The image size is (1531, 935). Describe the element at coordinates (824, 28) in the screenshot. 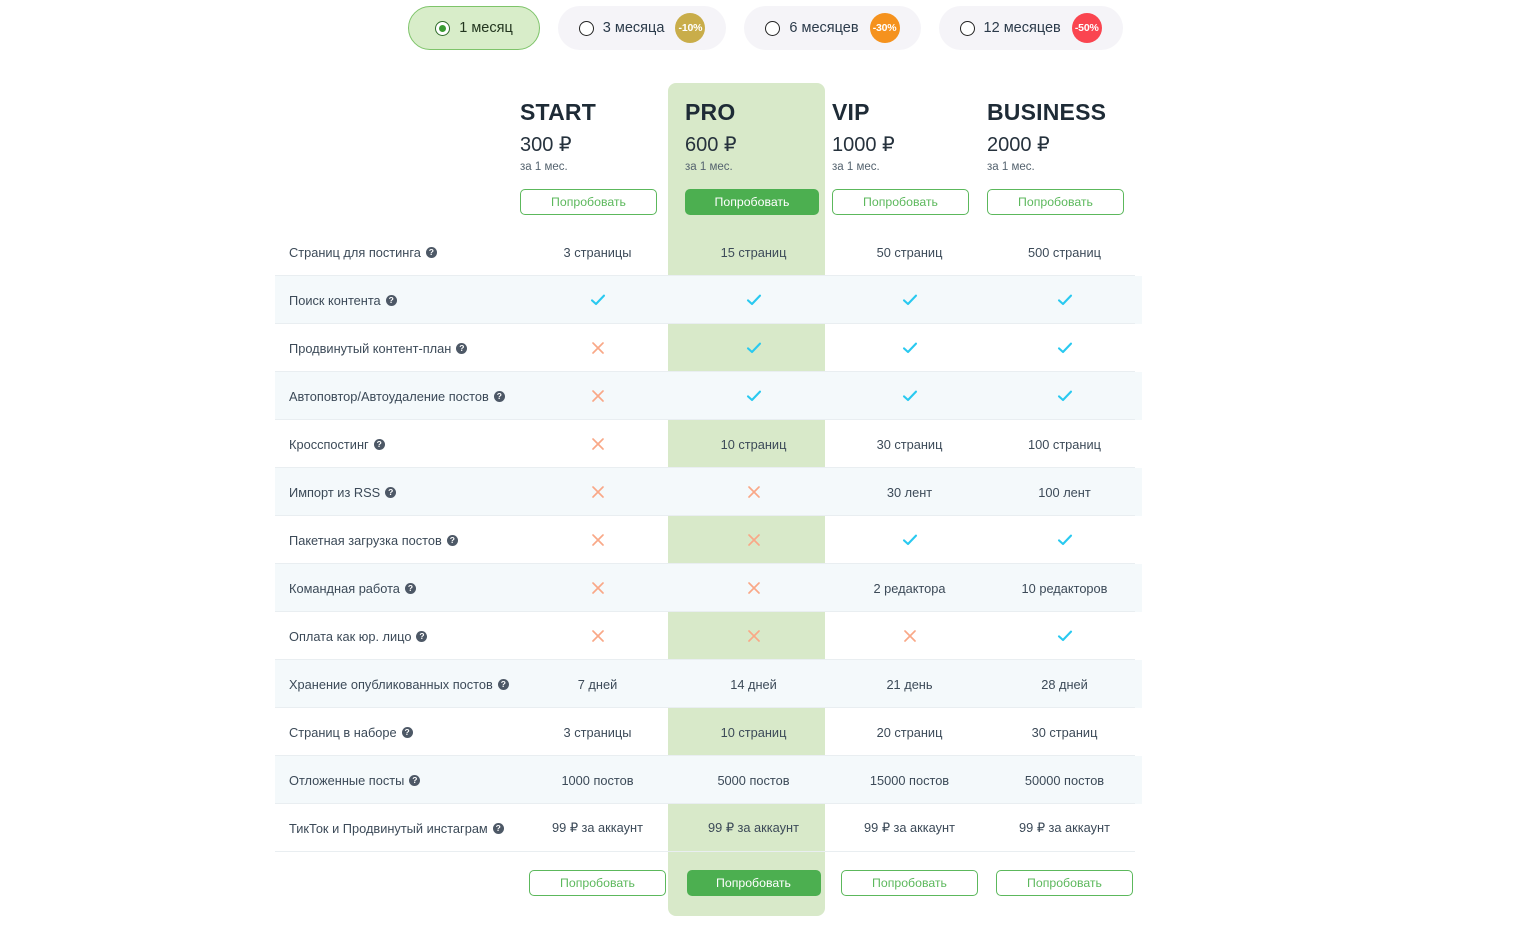

I see `period-option-label: 6 месяцев` at that location.